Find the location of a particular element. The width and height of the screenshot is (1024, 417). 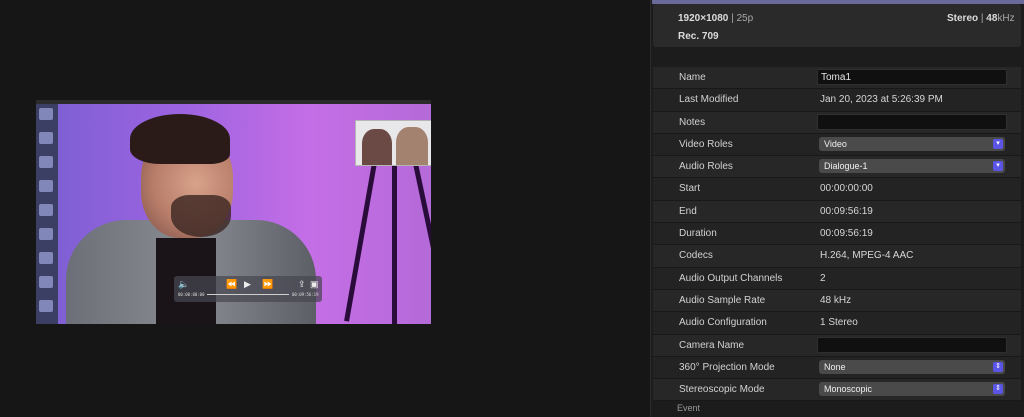

resolution-text: 1920×1080 | 25p is located at coordinates (715, 18).